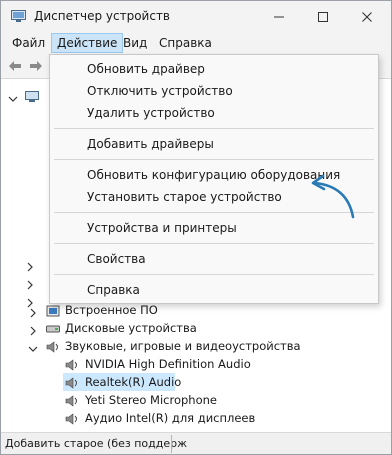  What do you see at coordinates (150, 144) in the screenshot?
I see `menu-item-add-drivers: Добавить драйверы` at bounding box center [150, 144].